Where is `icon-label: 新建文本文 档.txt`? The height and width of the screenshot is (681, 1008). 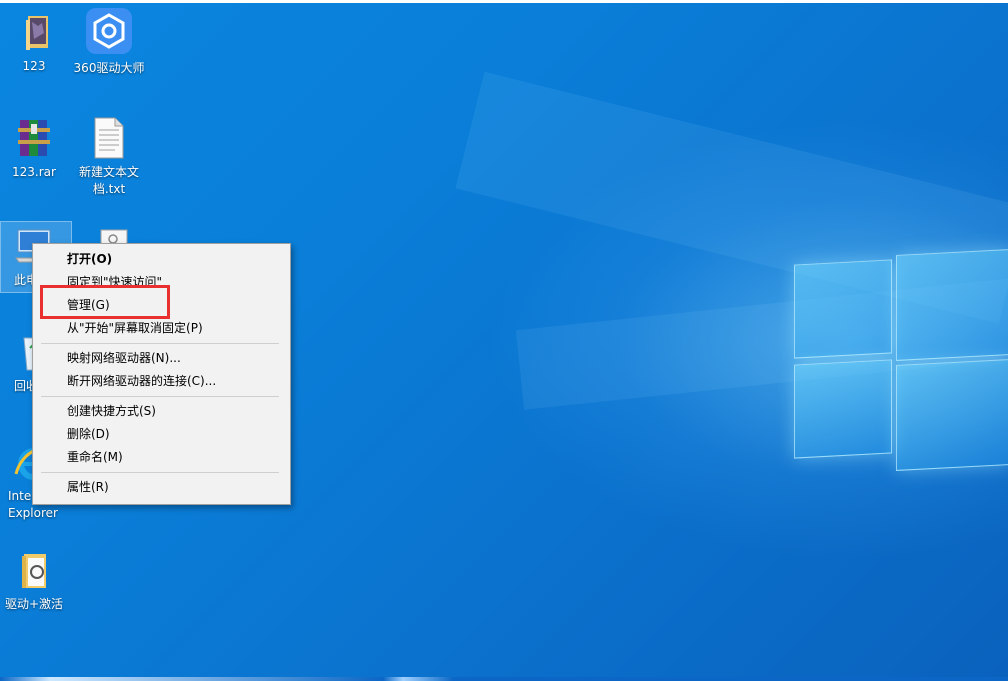
icon-label: 新建文本文 档.txt is located at coordinates (108, 180).